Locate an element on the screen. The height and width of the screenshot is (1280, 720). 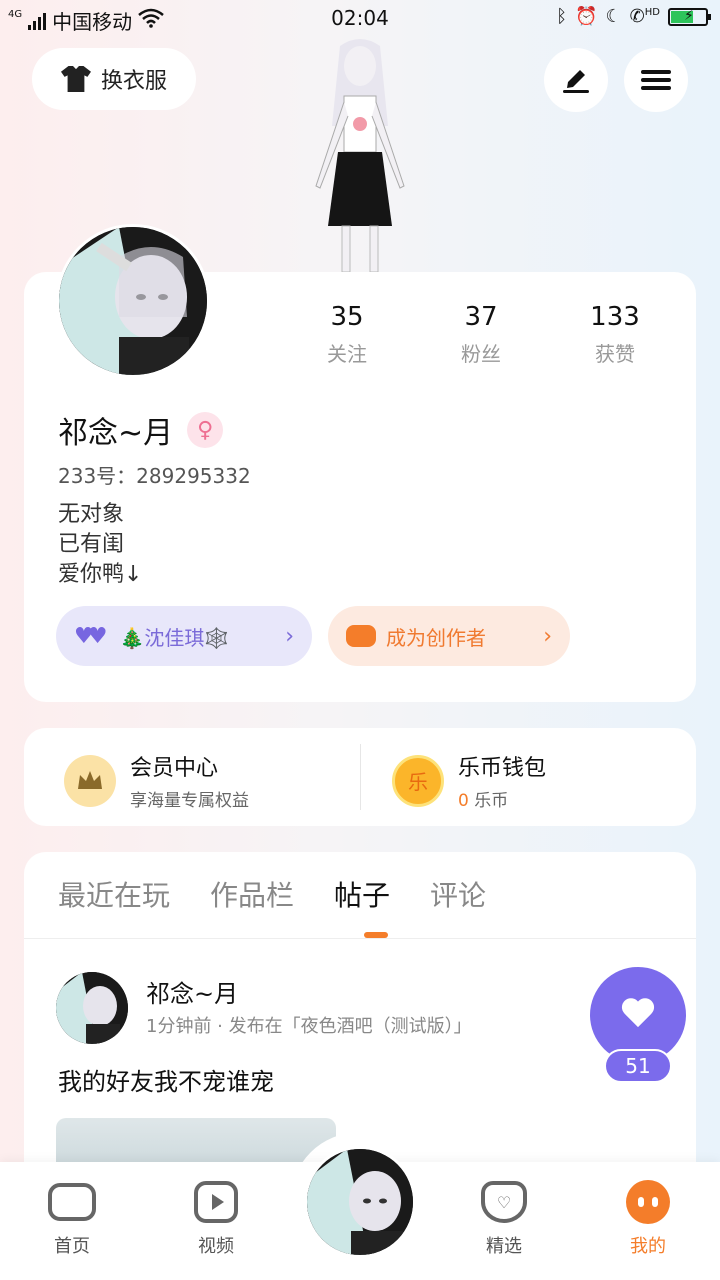
shirt-icon is located at coordinates (75, 79).